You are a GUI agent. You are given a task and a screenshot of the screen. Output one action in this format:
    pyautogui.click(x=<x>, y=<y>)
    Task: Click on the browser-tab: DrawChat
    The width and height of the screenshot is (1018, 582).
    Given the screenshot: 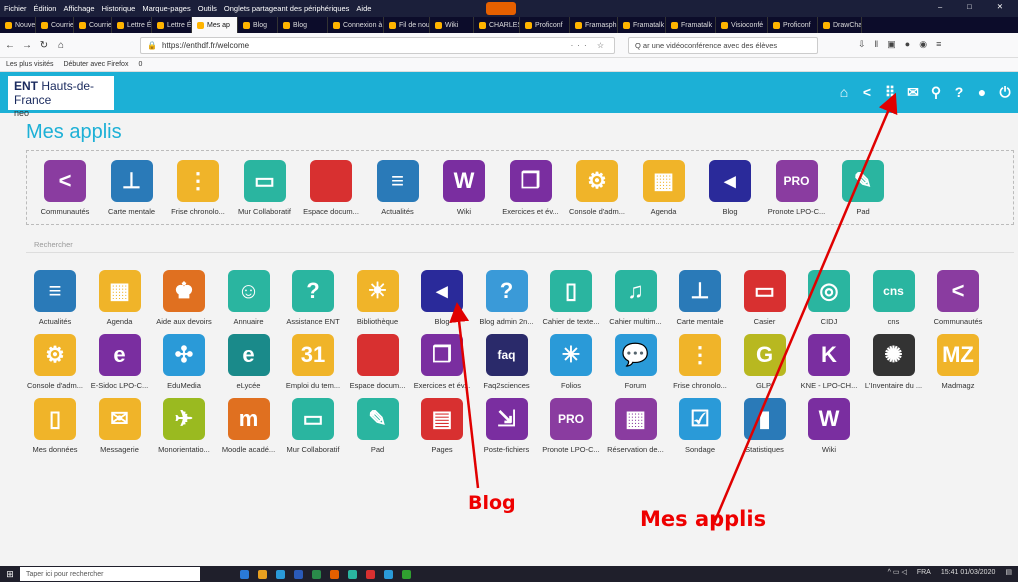 What is the action you would take?
    pyautogui.click(x=840, y=25)
    